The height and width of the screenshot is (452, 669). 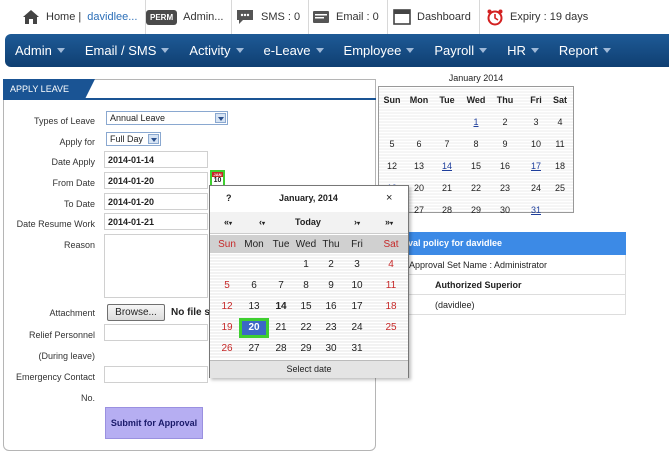 I want to click on calendar-day: 4, so click(x=391, y=264).